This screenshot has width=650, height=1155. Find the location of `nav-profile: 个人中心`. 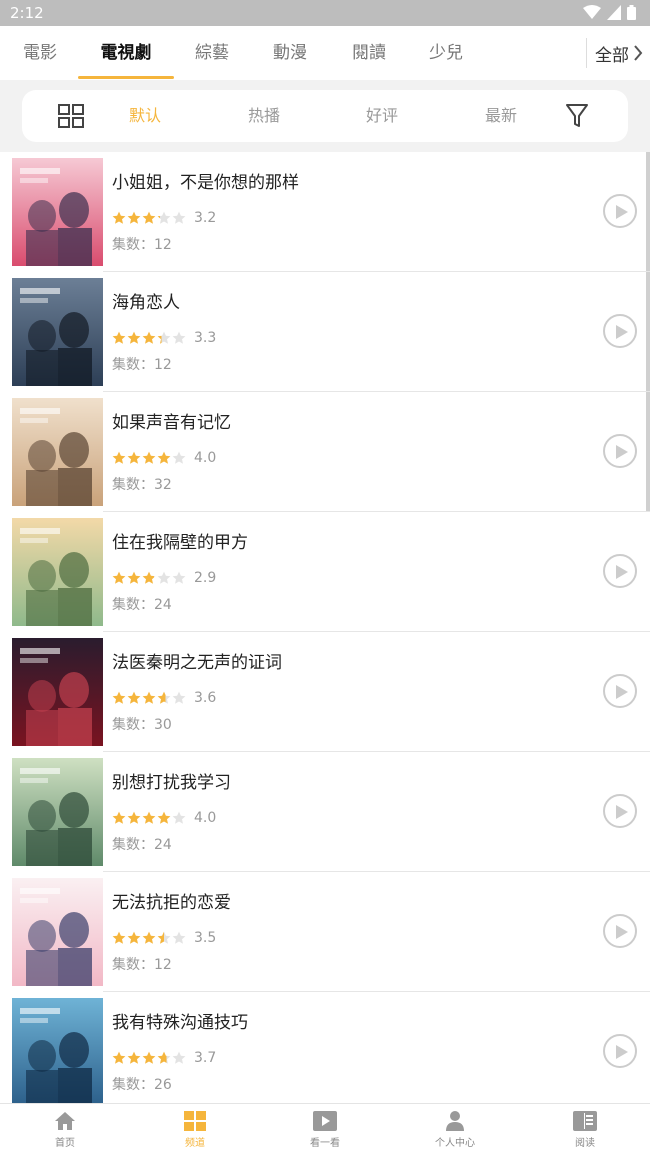

nav-profile: 个人中心 is located at coordinates (455, 1129).